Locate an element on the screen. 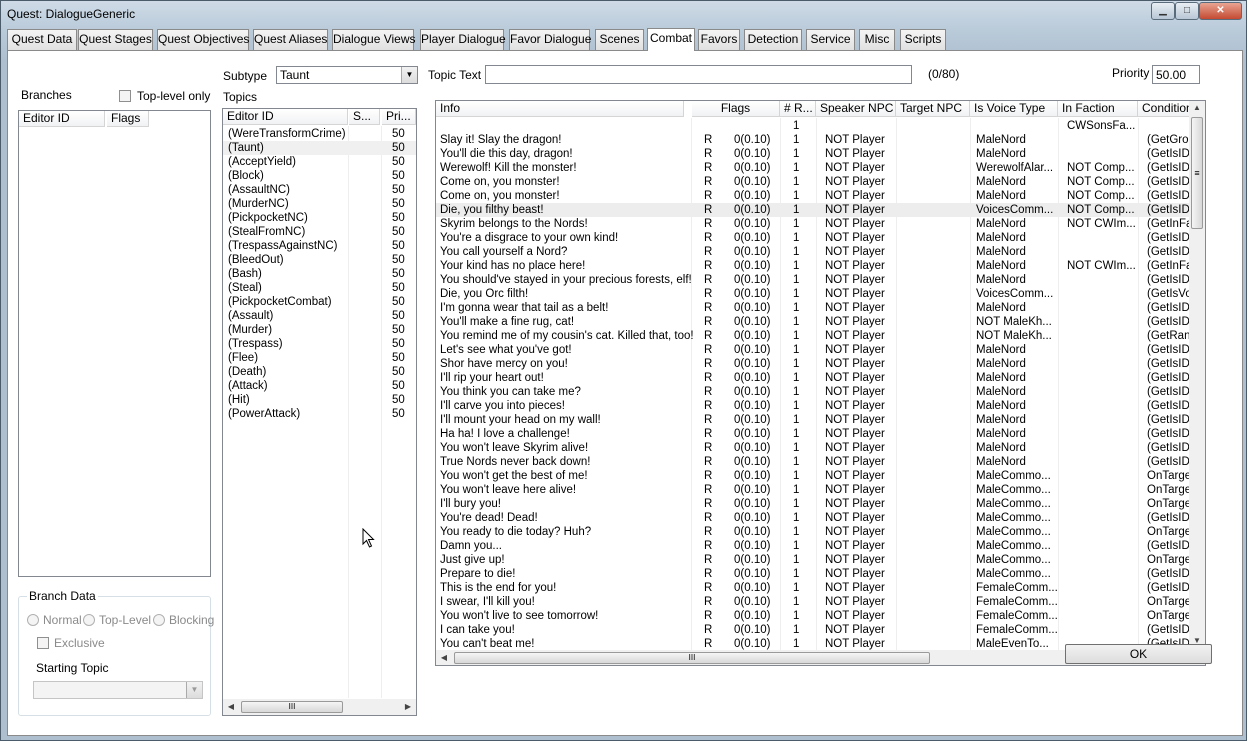  topic-row: (PickpocketCombat) 50 is located at coordinates (319, 302).